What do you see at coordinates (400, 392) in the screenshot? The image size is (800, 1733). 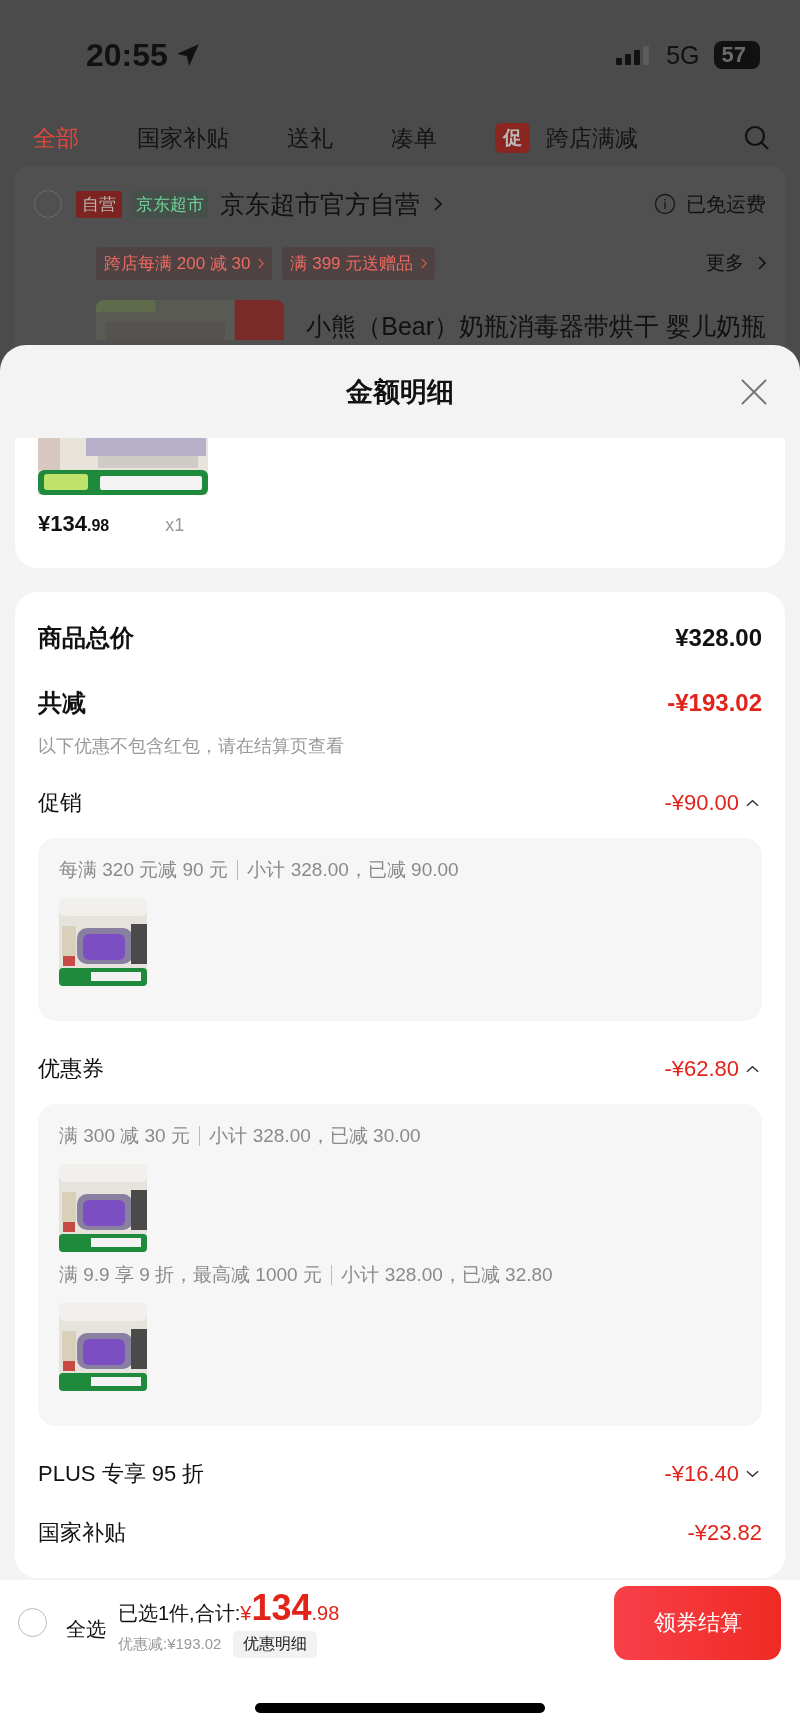 I see `sheet-title: 金额明细` at bounding box center [400, 392].